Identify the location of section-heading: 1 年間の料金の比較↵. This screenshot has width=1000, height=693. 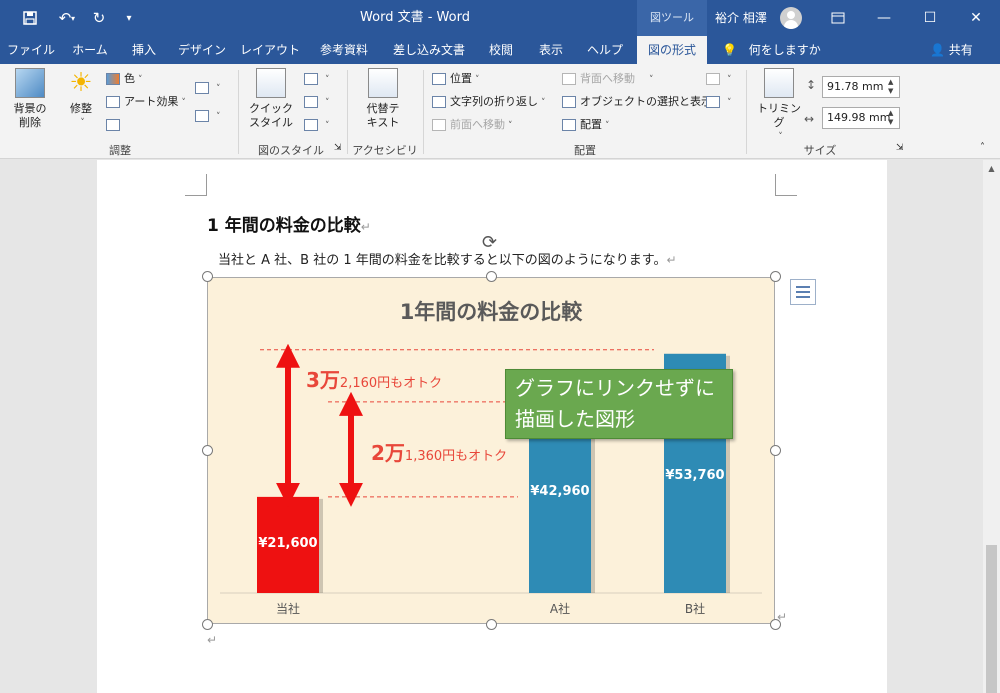
(289, 223).